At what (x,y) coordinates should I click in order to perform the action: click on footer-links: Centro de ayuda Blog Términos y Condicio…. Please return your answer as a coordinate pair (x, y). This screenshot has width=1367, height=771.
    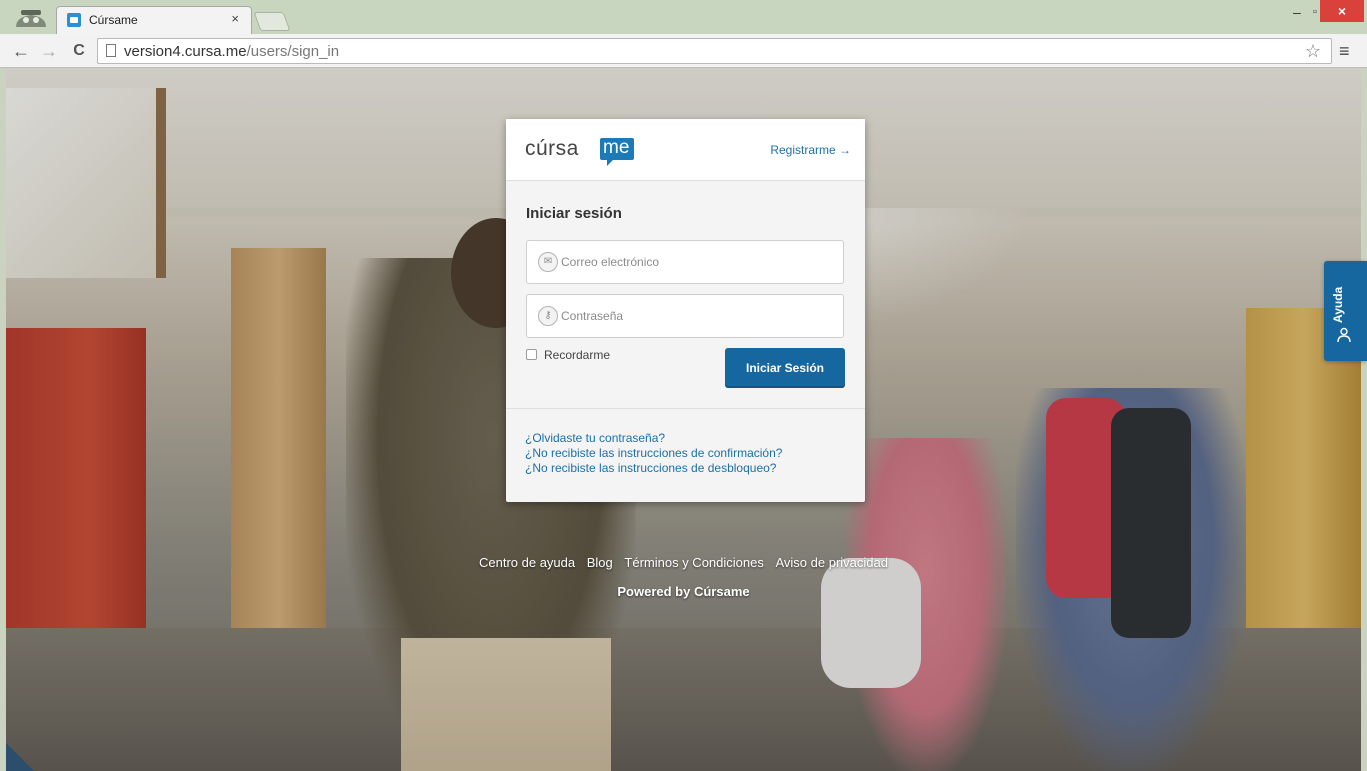
    Looking at the image, I should click on (683, 562).